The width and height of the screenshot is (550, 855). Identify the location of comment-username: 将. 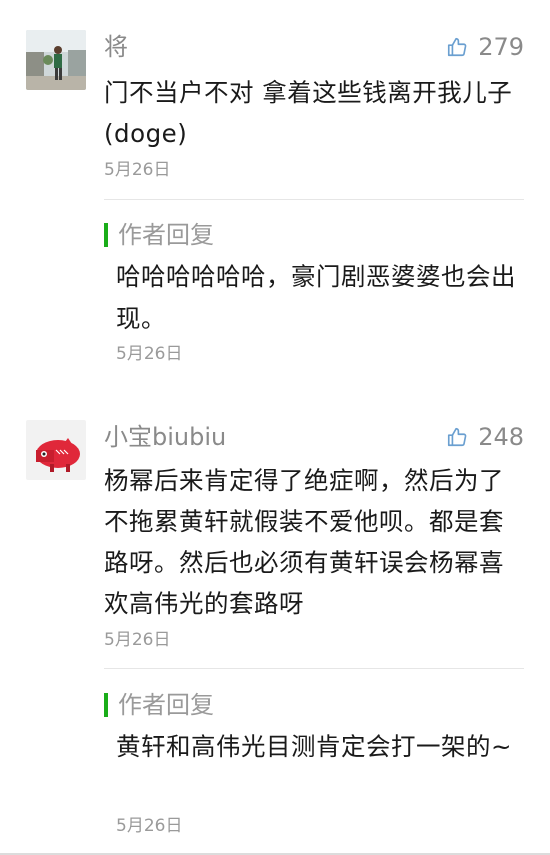
(116, 47).